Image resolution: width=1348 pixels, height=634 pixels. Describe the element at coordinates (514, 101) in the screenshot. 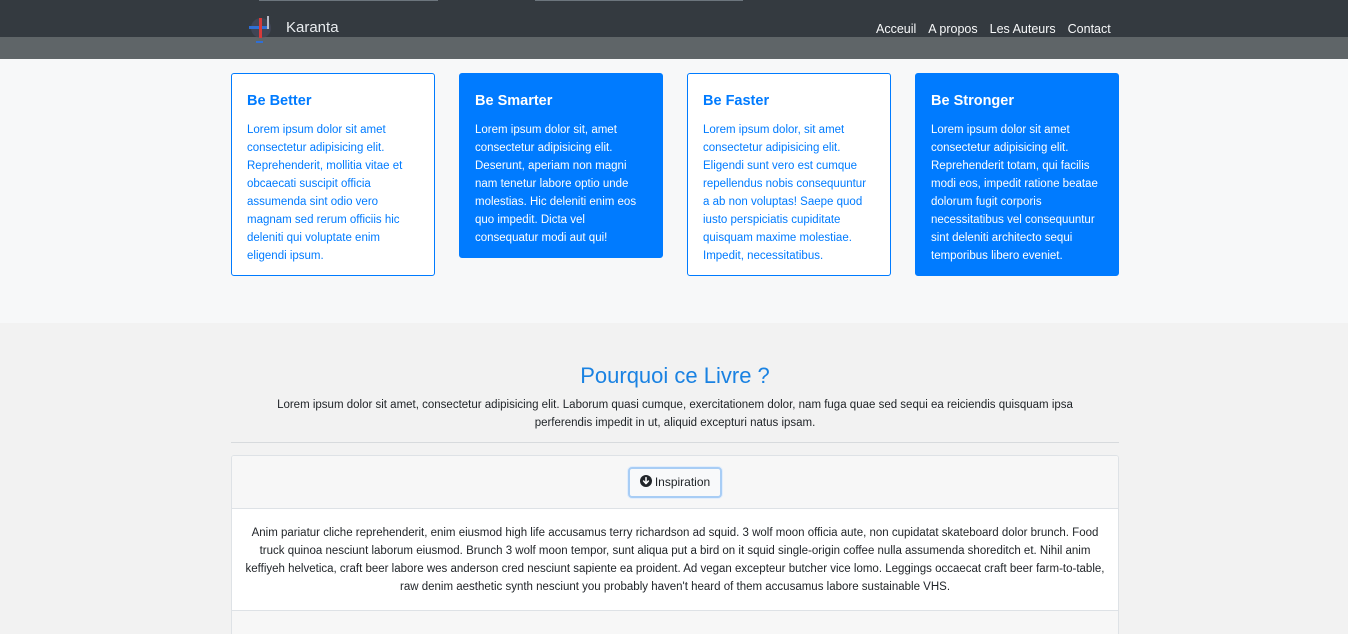

I see `feature-card-title: Be Smarter` at that location.